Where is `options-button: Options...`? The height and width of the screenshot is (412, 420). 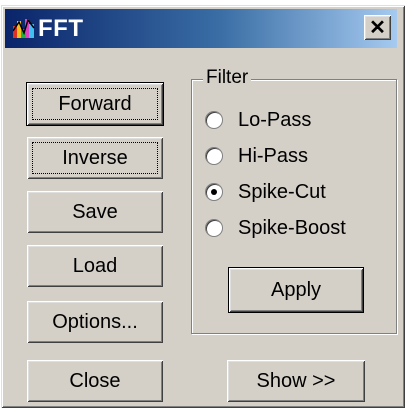
options-button: Options... is located at coordinates (95, 322).